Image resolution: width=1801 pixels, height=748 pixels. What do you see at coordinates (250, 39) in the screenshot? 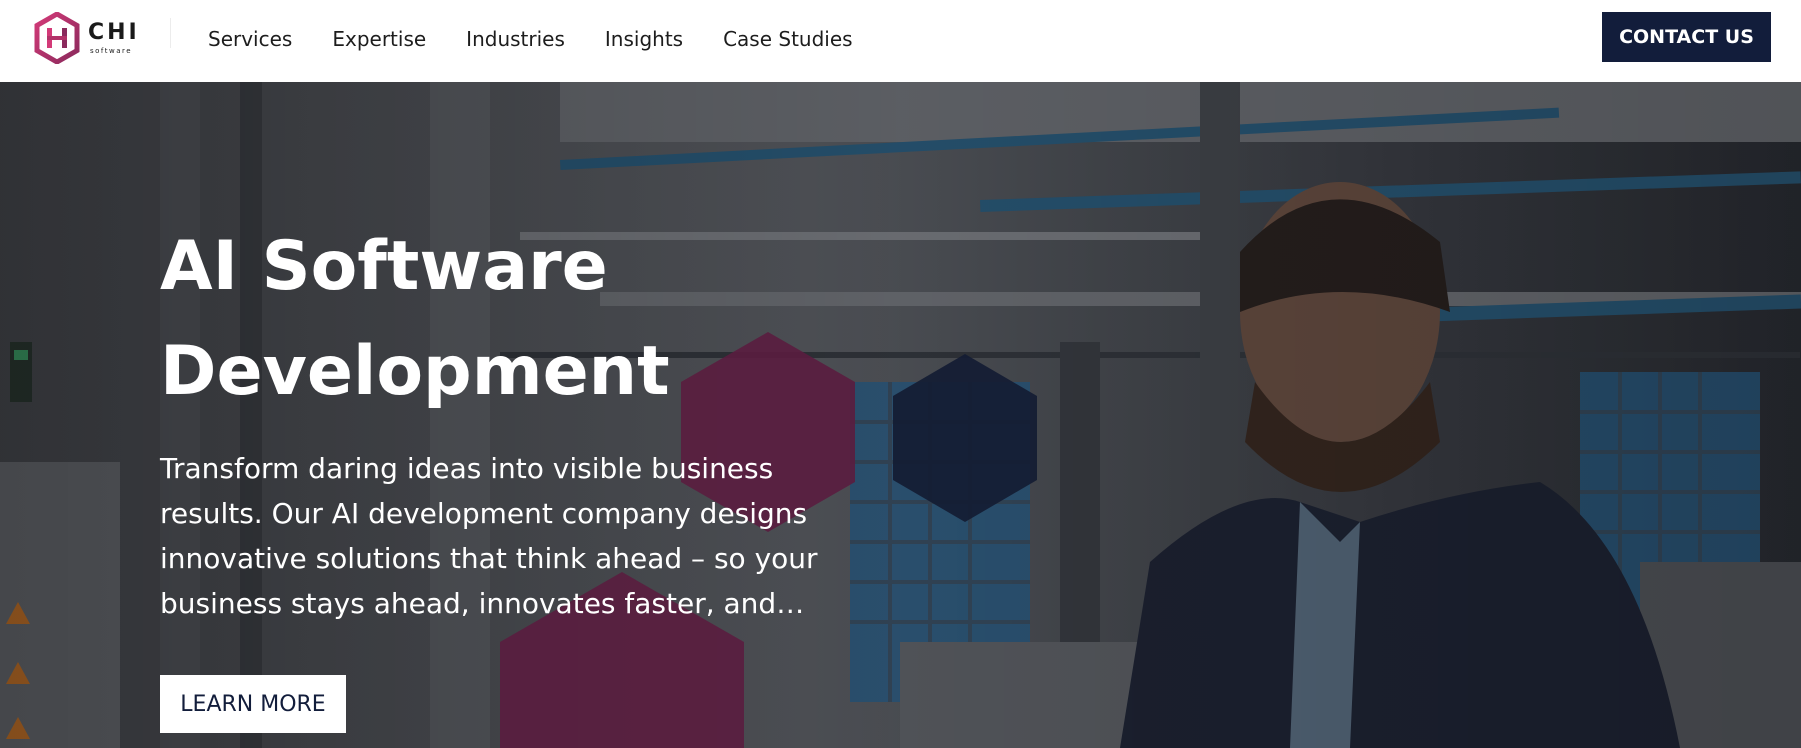
I see `nav-item-services: Services` at bounding box center [250, 39].